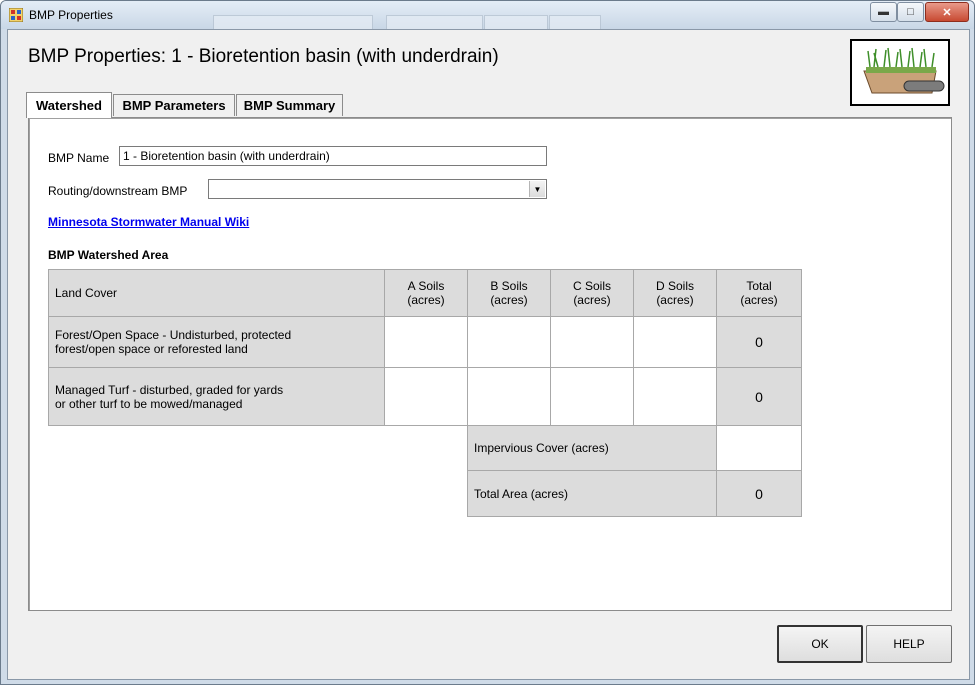 Image resolution: width=975 pixels, height=685 pixels. Describe the element at coordinates (759, 493) in the screenshot. I see `total-area-value: 0` at that location.